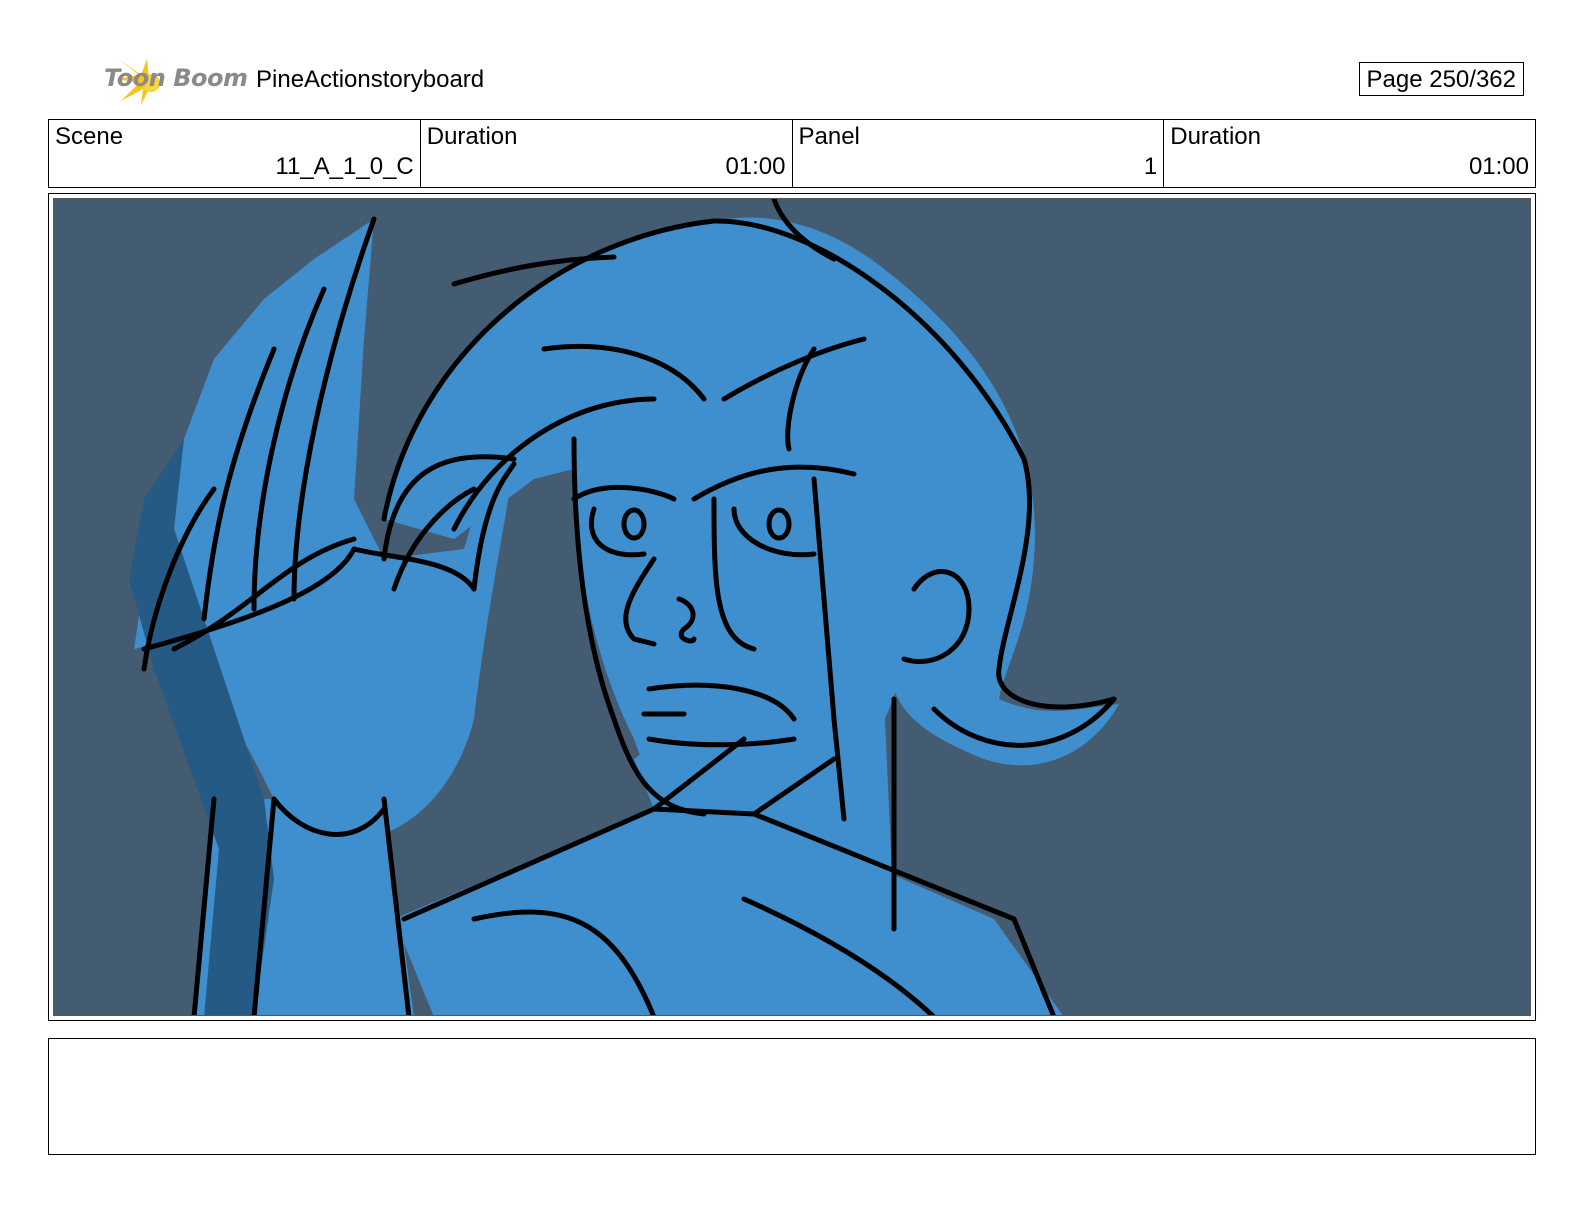  What do you see at coordinates (472, 136) in the screenshot?
I see `scene-duration-label: Duration` at bounding box center [472, 136].